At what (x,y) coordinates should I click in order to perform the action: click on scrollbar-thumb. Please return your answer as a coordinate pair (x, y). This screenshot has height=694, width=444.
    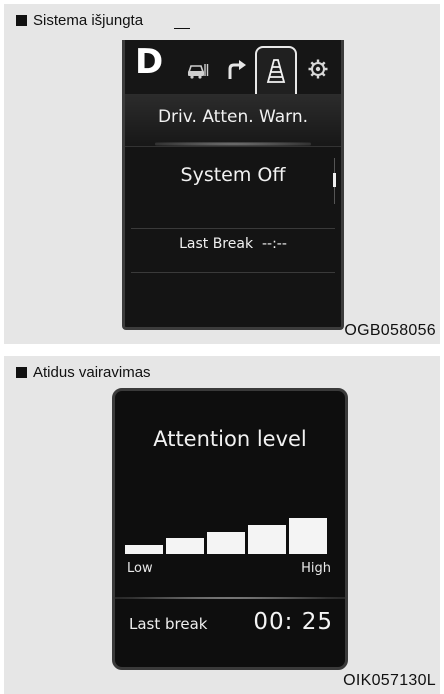
    Looking at the image, I should click on (334, 180).